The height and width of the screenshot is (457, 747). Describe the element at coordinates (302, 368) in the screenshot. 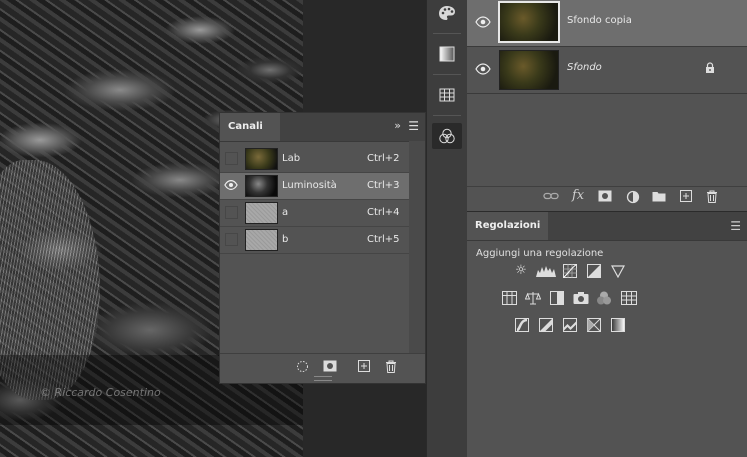

I see `load-selection-icon` at that location.